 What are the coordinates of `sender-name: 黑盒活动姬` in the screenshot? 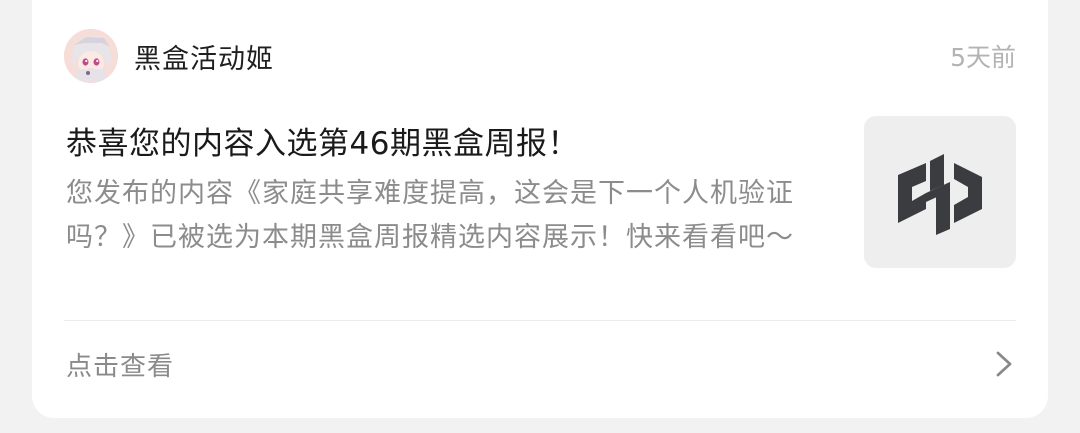 It's located at (204, 59).